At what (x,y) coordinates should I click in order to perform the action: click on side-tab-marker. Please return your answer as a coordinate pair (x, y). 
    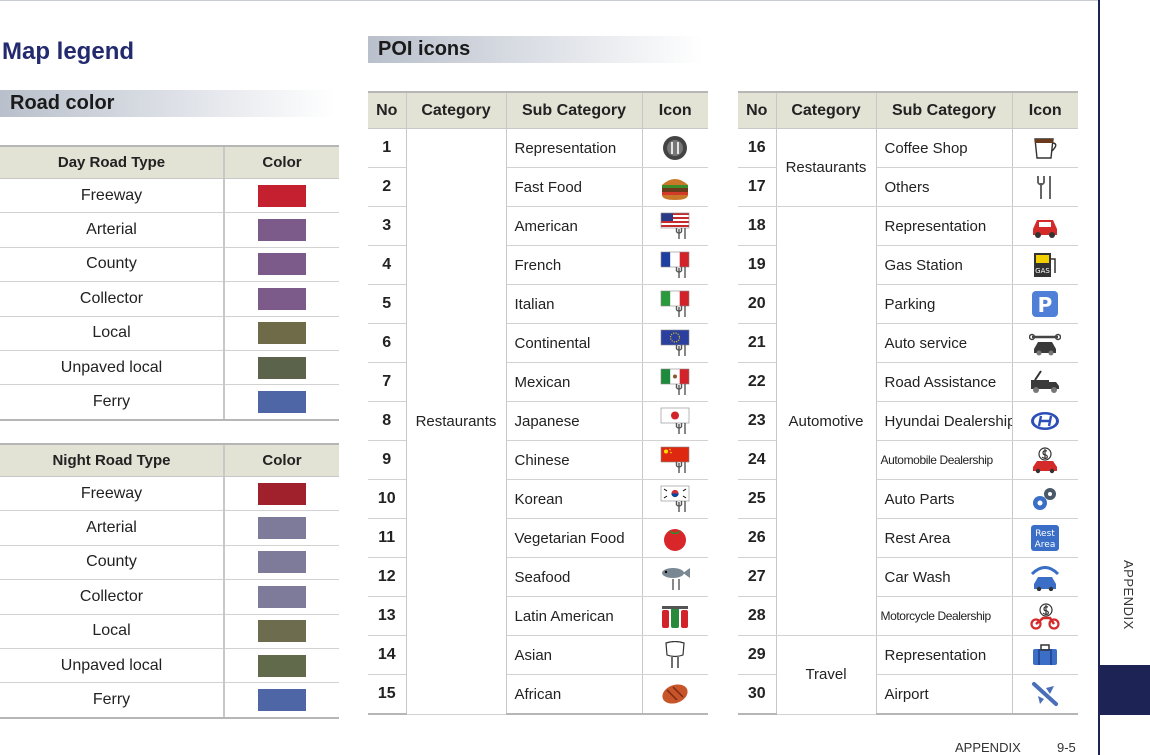
    Looking at the image, I should click on (1125, 690).